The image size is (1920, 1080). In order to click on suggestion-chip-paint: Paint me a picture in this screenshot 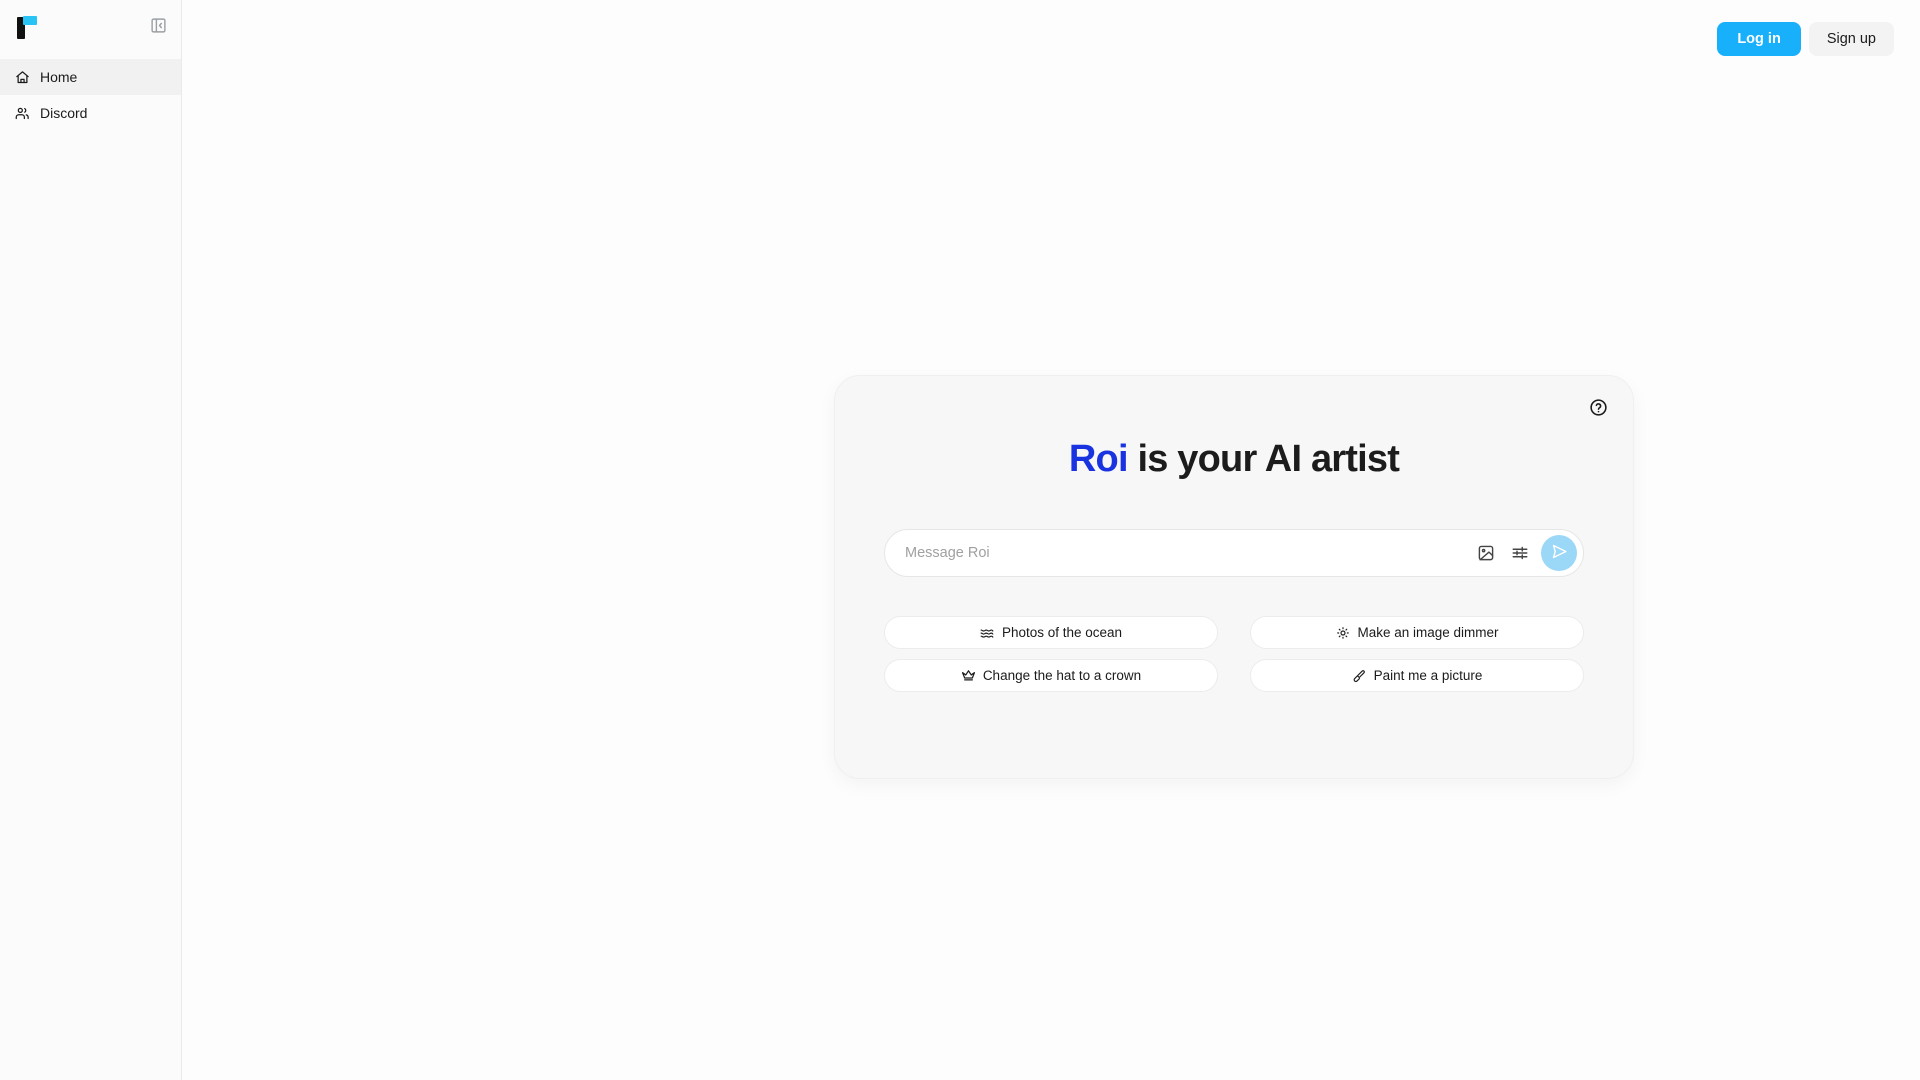, I will do `click(1417, 675)`.